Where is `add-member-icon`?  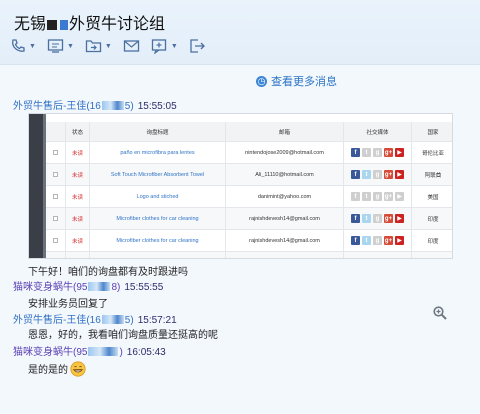 add-member-icon is located at coordinates (158, 46).